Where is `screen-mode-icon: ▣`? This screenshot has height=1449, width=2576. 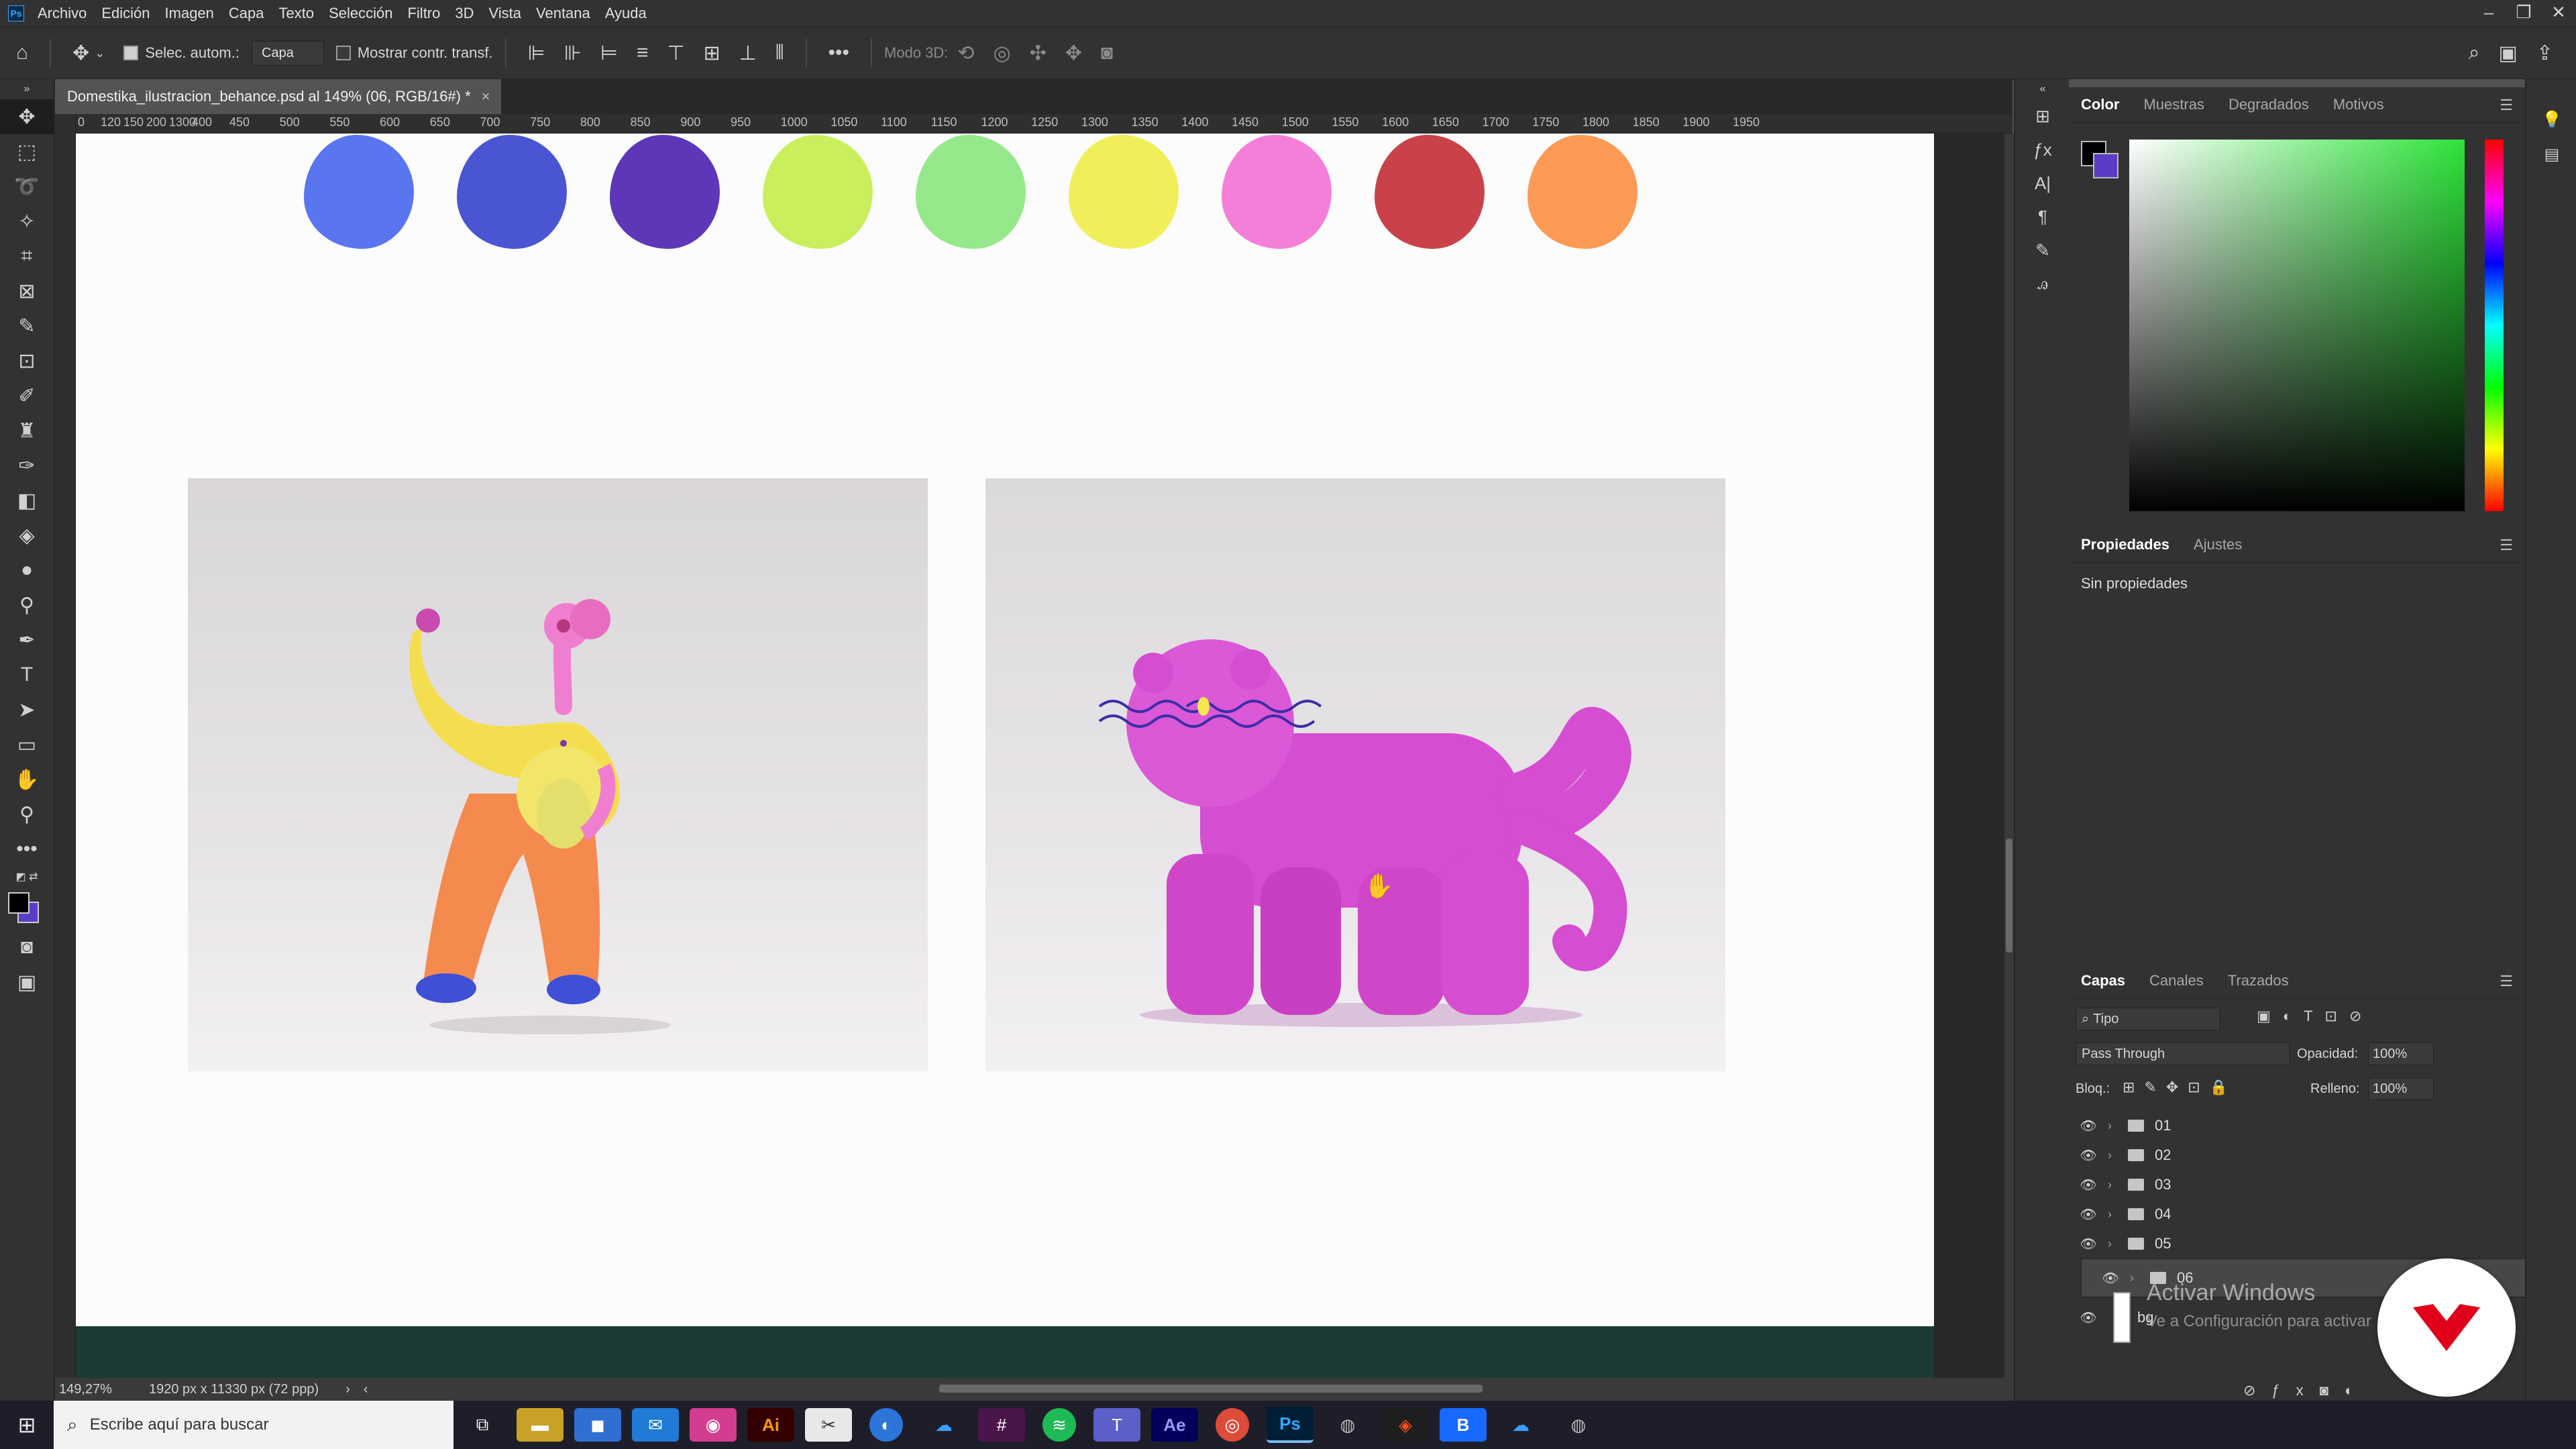 screen-mode-icon: ▣ is located at coordinates (27, 982).